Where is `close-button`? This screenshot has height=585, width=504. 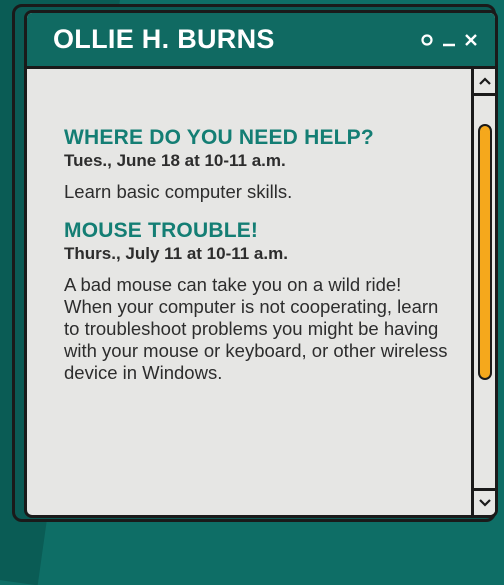
close-button is located at coordinates (471, 40).